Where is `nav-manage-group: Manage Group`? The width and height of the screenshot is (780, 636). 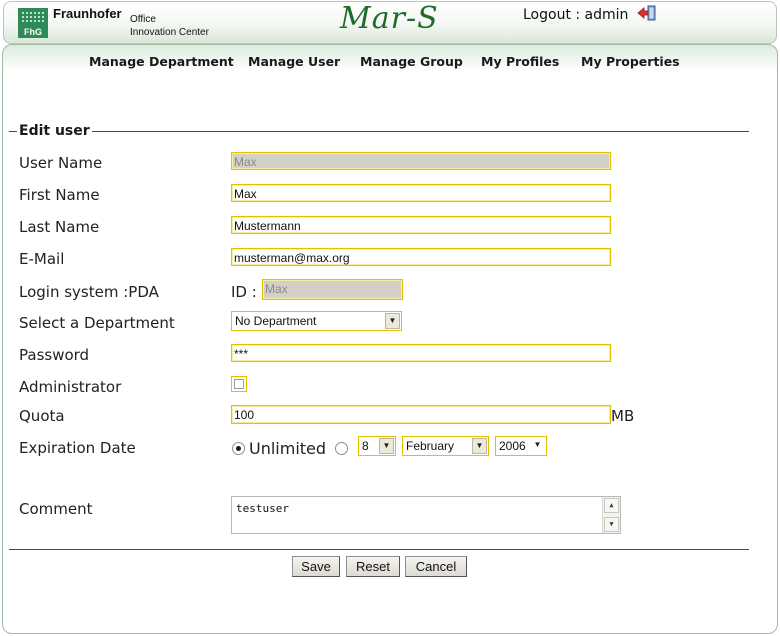 nav-manage-group: Manage Group is located at coordinates (411, 61).